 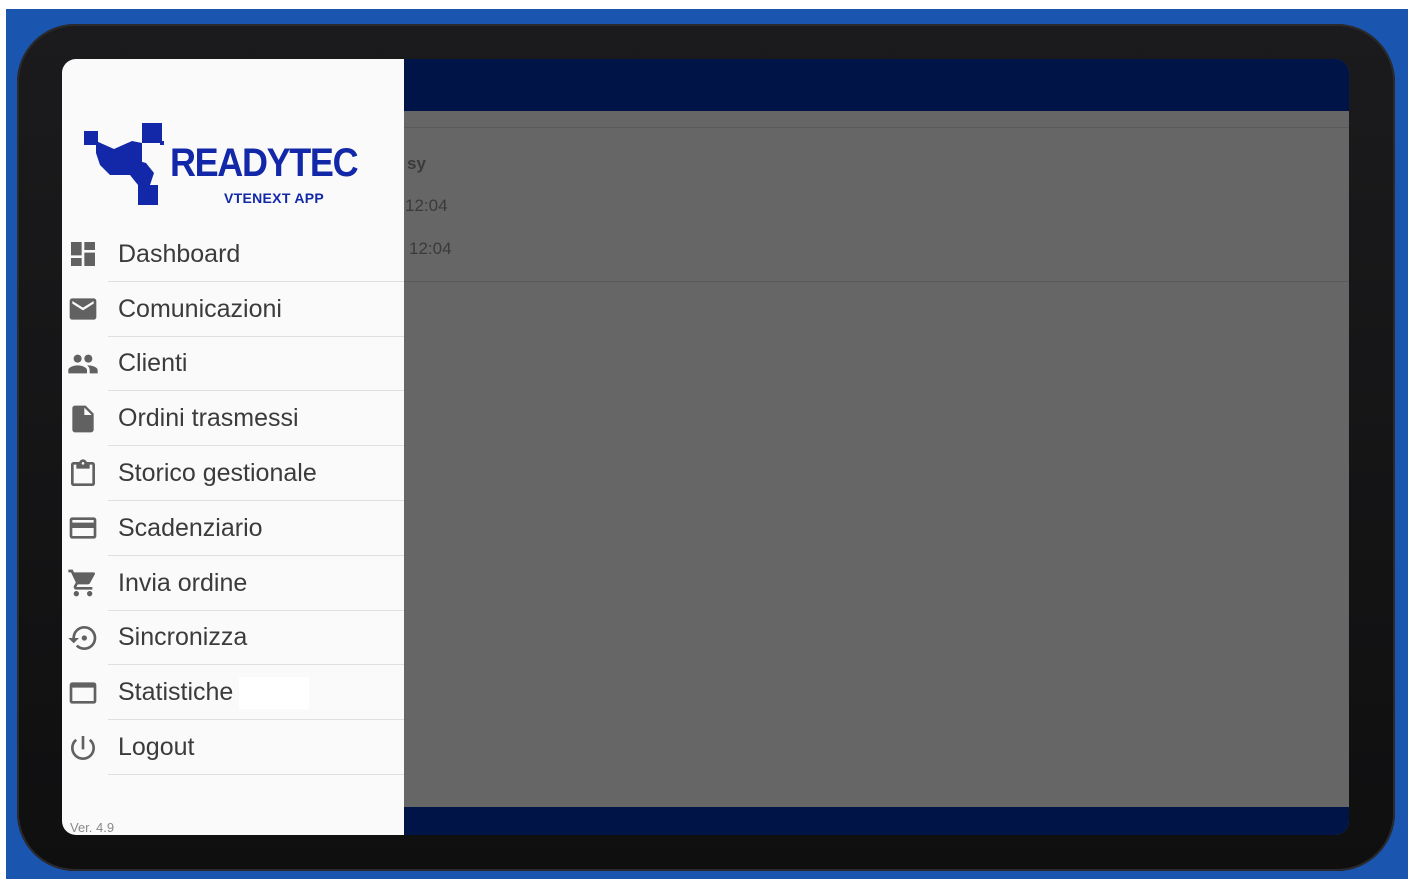 I want to click on menu-item-statistiche: Statistiche, so click(x=233, y=692).